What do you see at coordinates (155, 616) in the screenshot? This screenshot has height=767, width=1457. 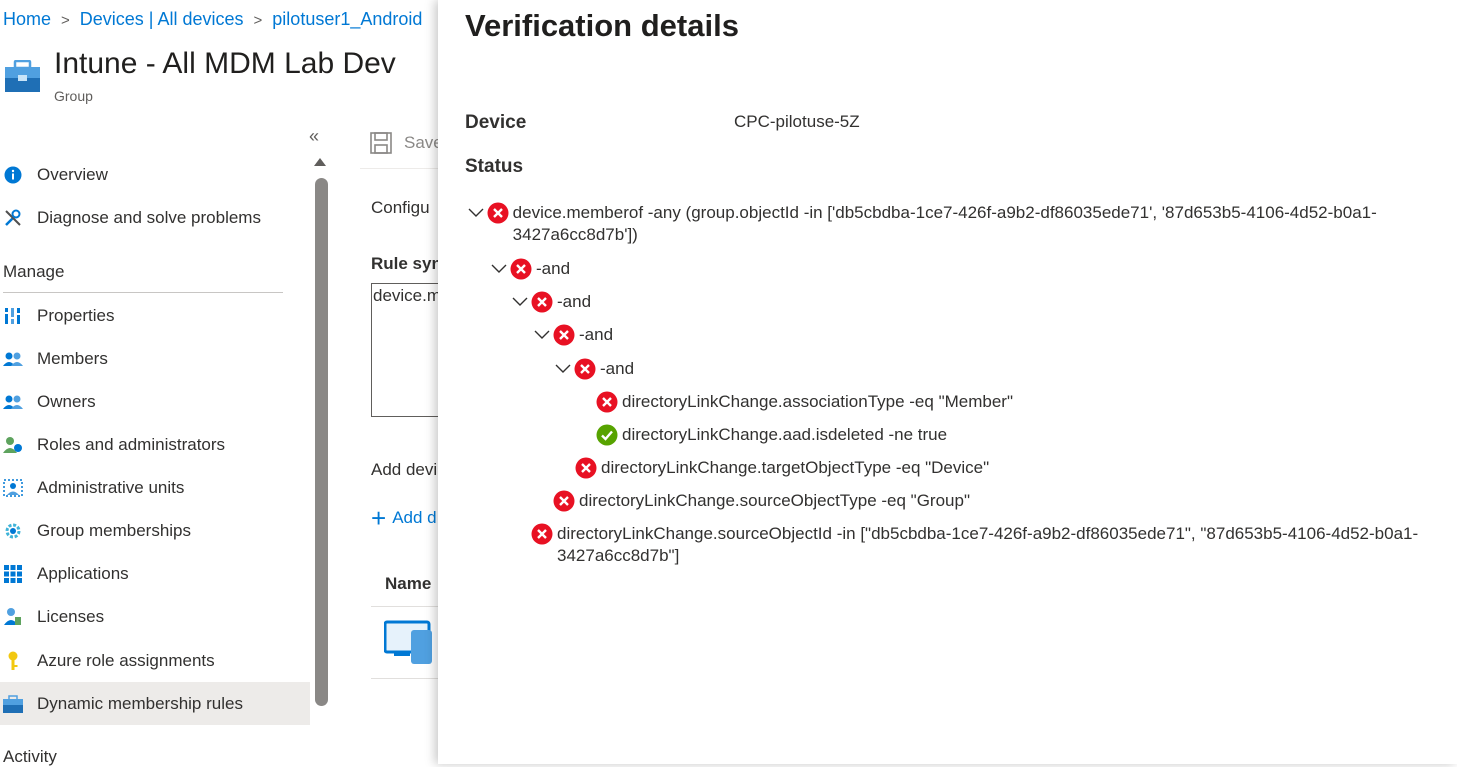 I see `sidebar-item-licenses: Licenses` at bounding box center [155, 616].